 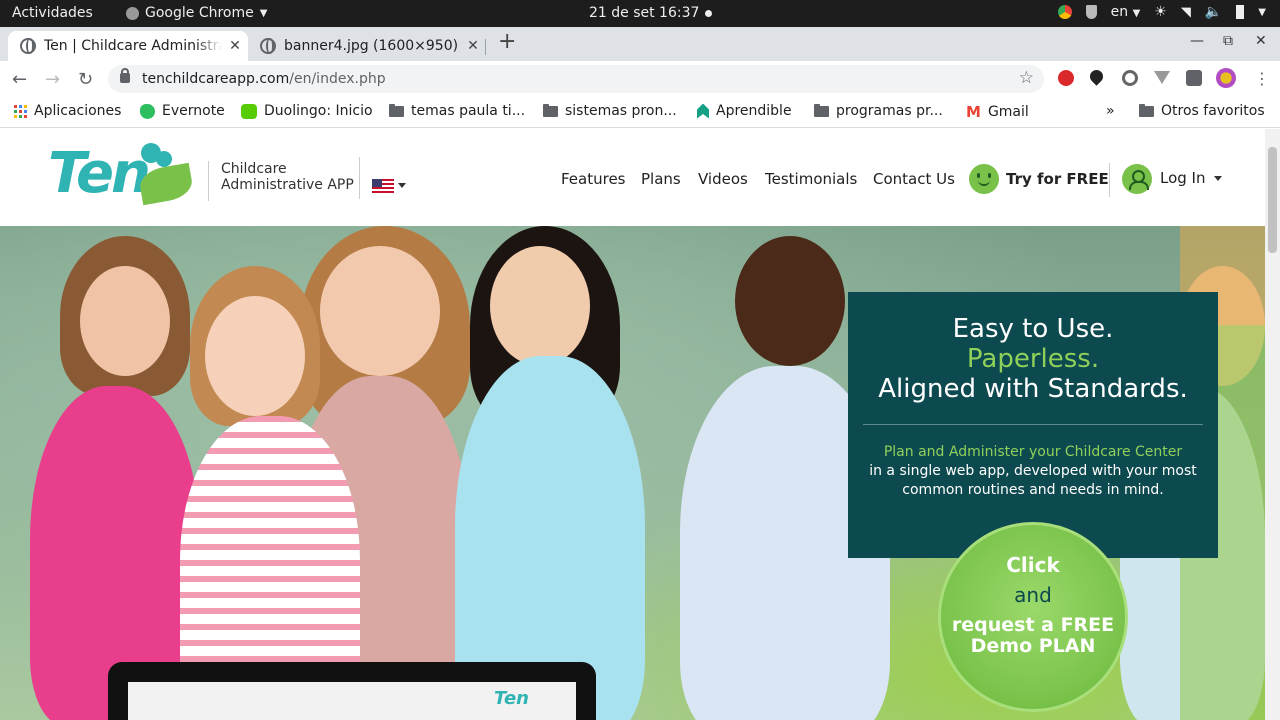 I want to click on battery-icon, so click(x=1240, y=12).